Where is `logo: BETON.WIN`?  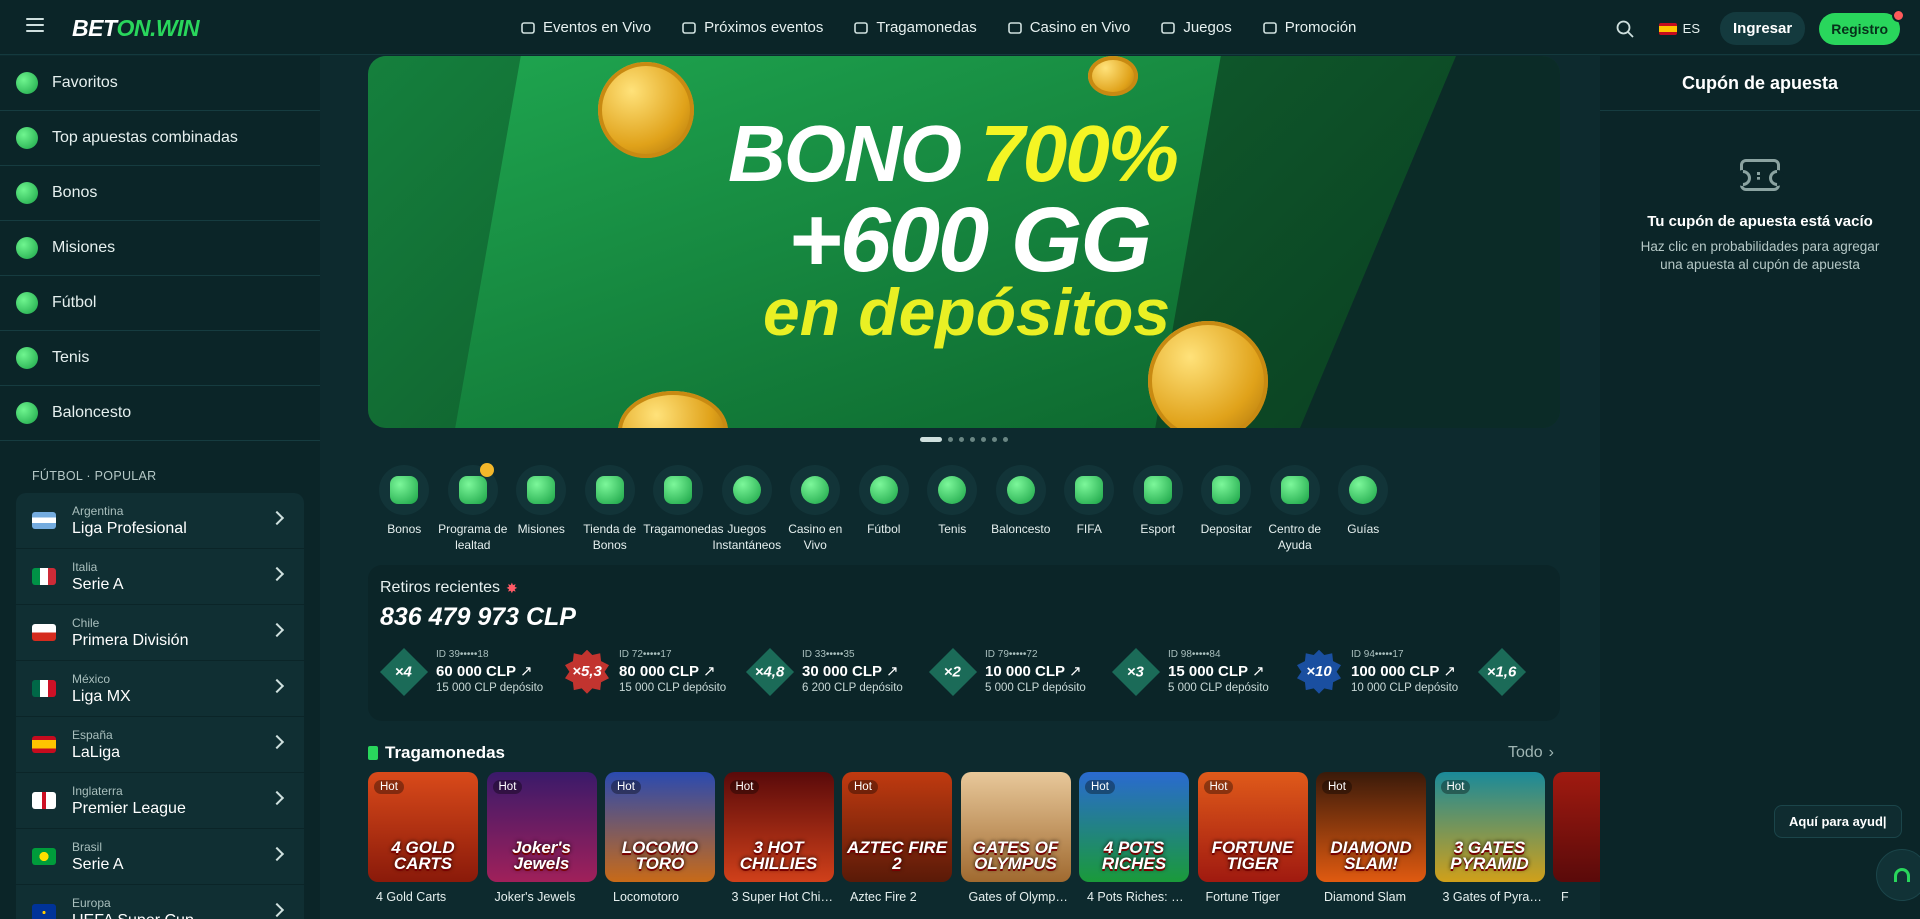
logo: BETON.WIN is located at coordinates (136, 28).